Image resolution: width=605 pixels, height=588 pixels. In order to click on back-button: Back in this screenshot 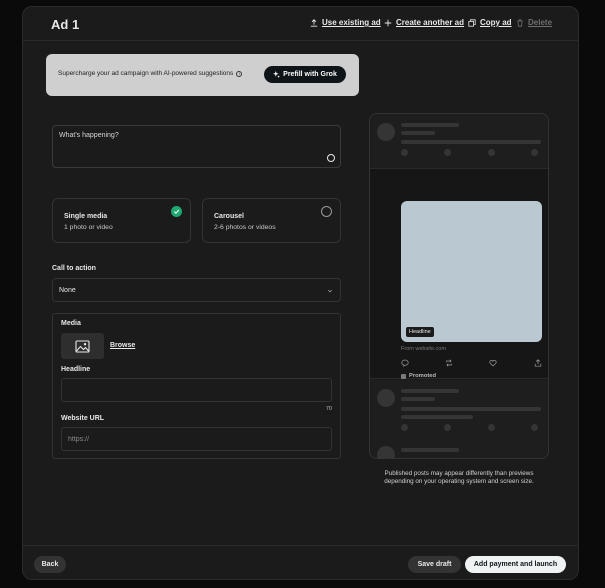, I will do `click(50, 564)`.